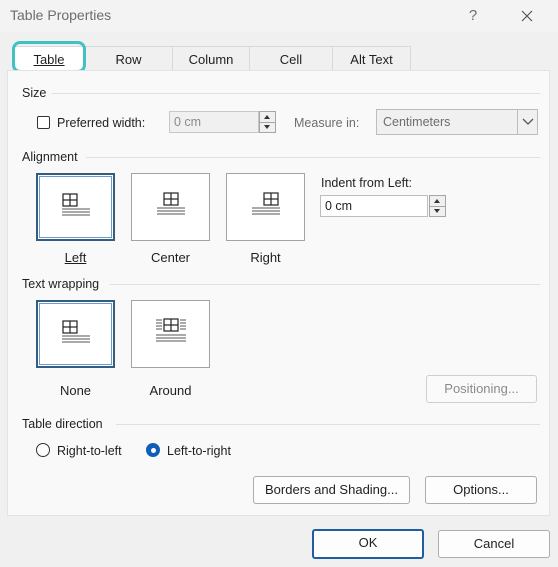 The image size is (558, 567). I want to click on wrap-around-label: Around, so click(170, 390).